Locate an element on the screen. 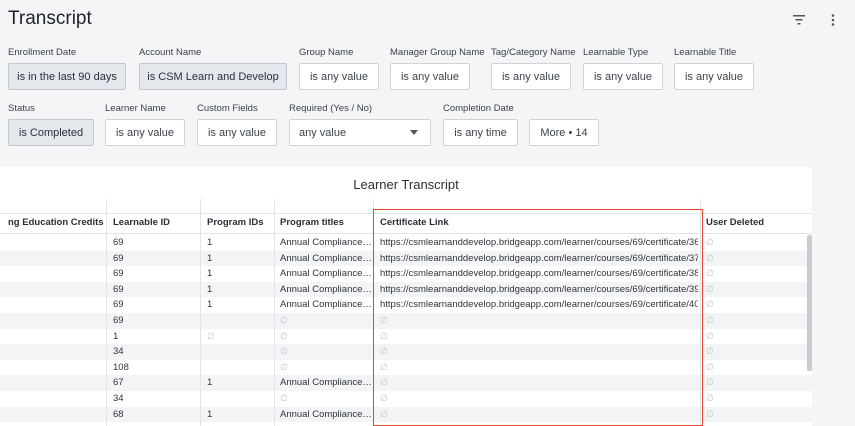 This screenshot has width=855, height=426. filter-tag-category-name-value: is any value is located at coordinates (531, 76).